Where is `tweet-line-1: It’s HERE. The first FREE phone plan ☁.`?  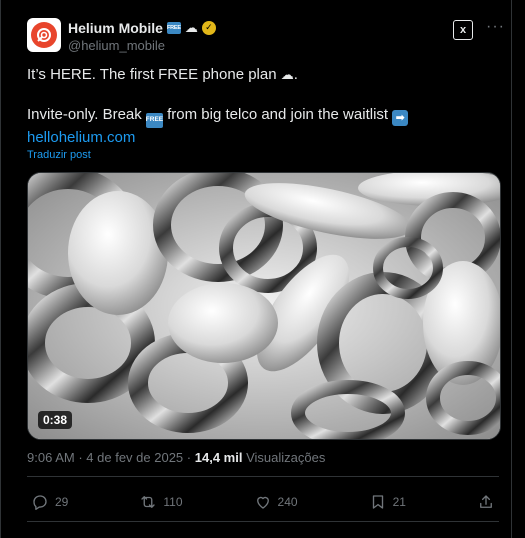
tweet-line-1: It’s HERE. The first FREE phone plan ☁. is located at coordinates (262, 75).